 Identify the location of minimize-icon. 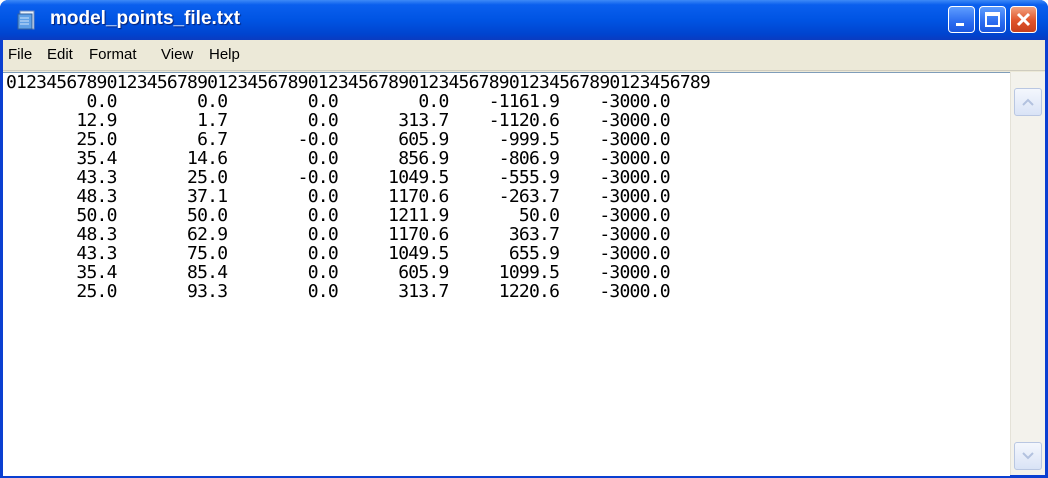
(960, 24).